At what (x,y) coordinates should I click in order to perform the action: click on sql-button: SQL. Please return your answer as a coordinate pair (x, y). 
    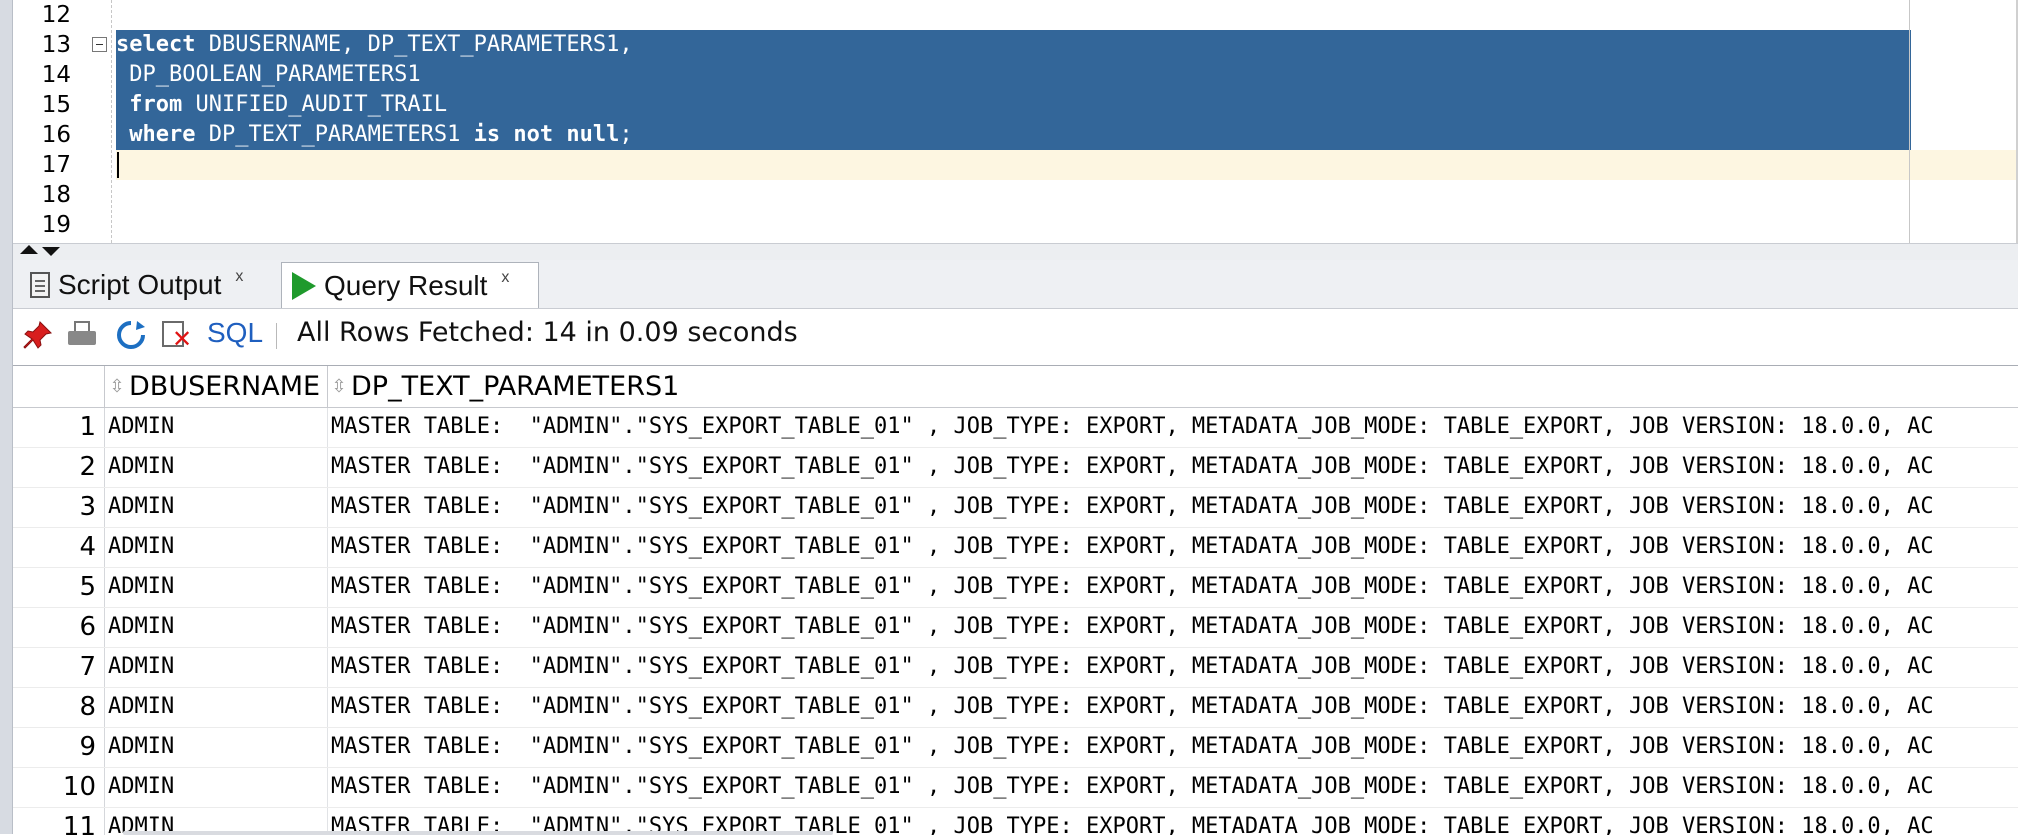
    Looking at the image, I should click on (235, 333).